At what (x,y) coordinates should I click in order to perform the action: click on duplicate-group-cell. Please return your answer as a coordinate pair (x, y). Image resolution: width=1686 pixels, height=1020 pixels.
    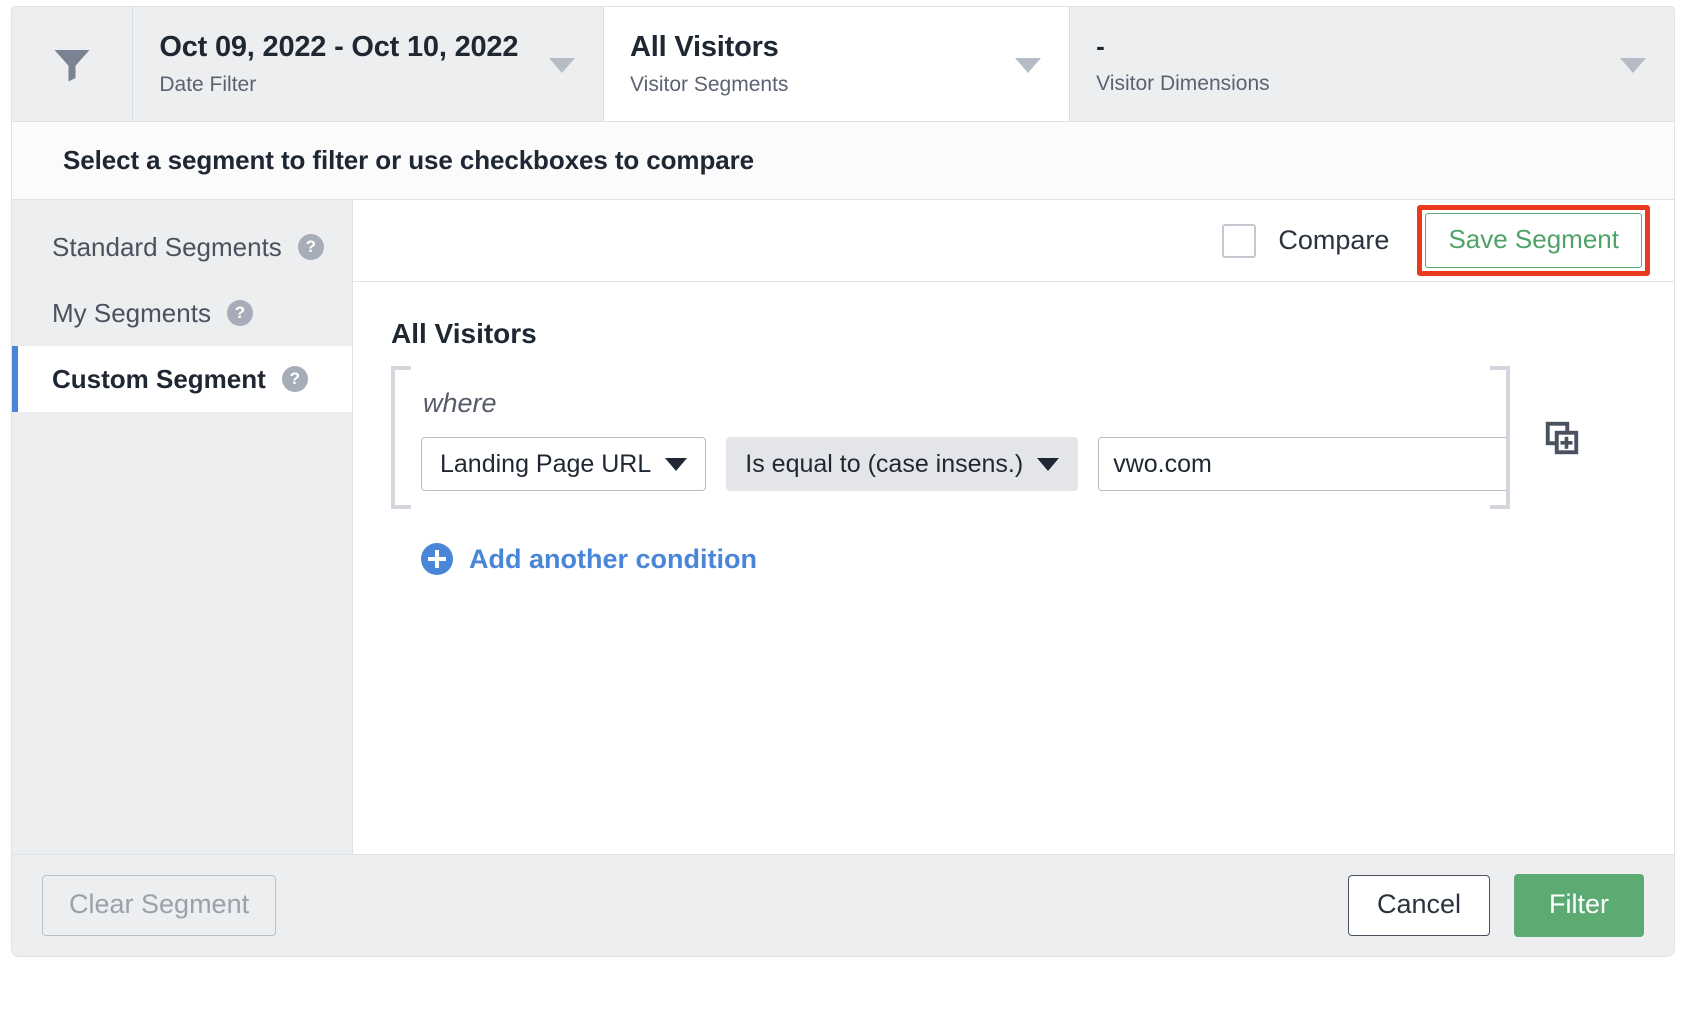
    Looking at the image, I should click on (1545, 437).